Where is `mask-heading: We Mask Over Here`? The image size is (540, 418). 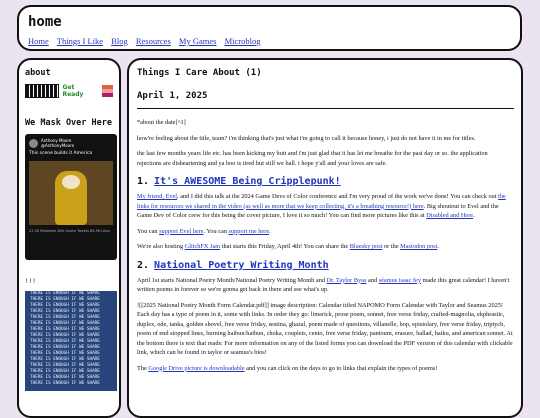
mask-heading: We Mask Over Here is located at coordinates (68, 123).